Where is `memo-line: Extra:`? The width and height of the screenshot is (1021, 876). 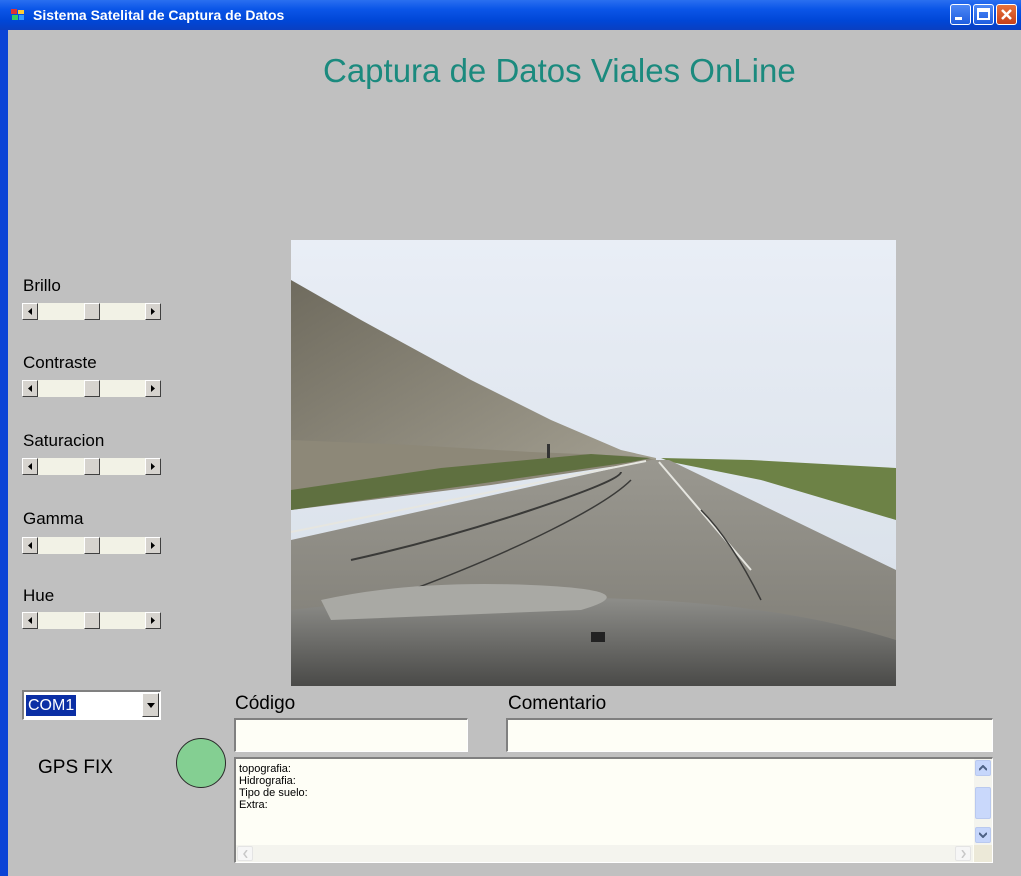
memo-line: Extra: is located at coordinates (253, 805).